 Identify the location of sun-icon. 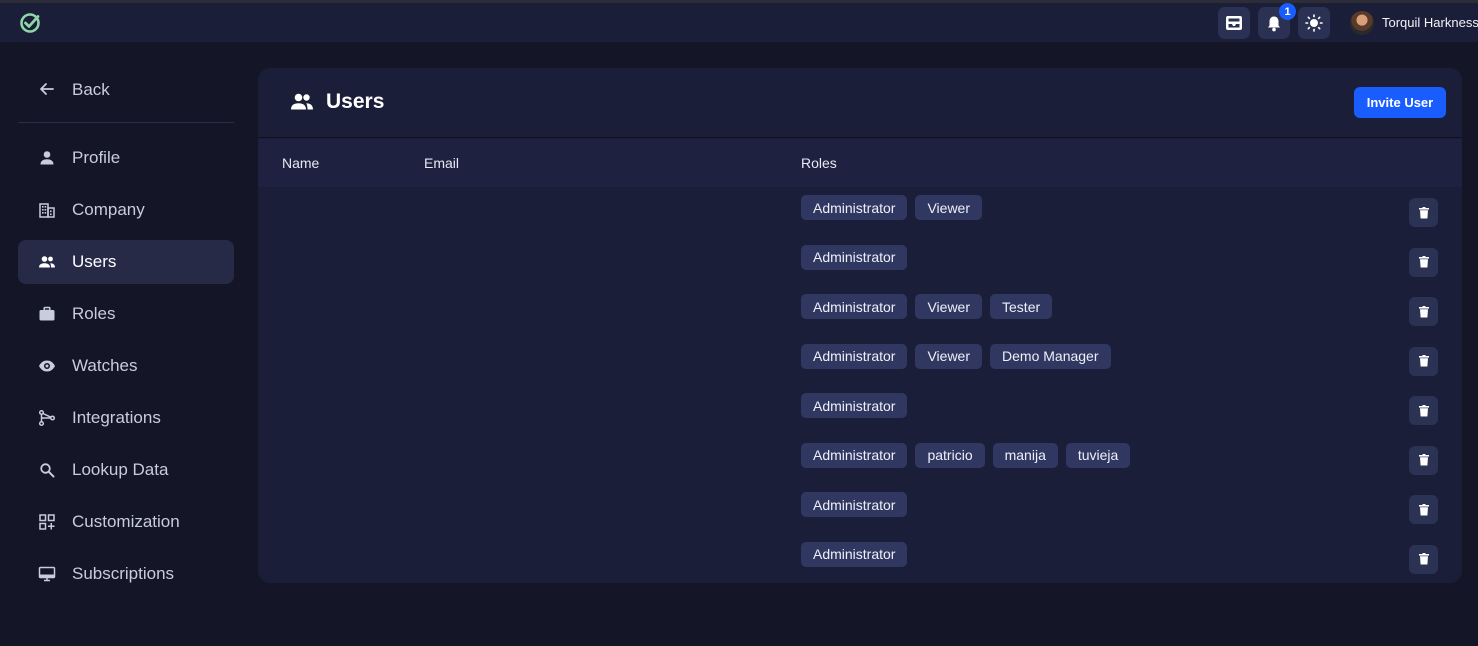
(1314, 23).